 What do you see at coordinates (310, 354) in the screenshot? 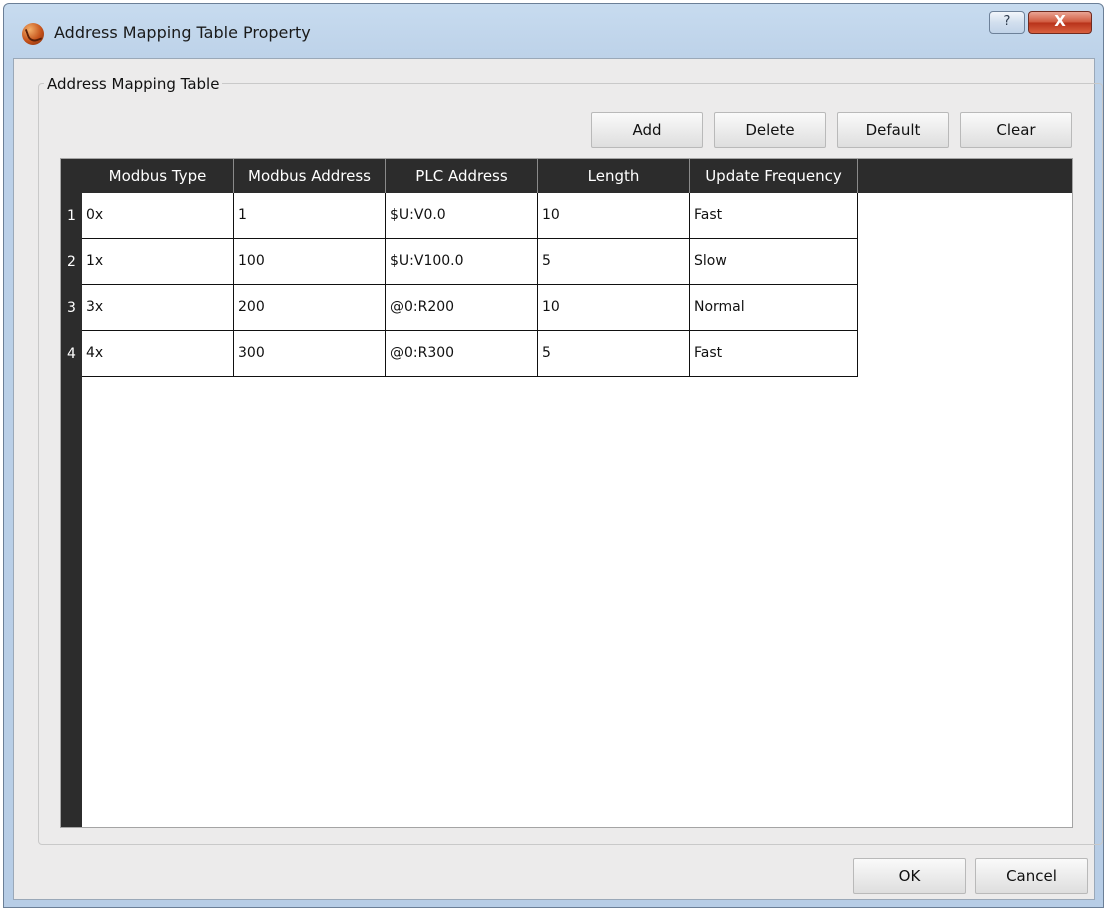
I see `table-cell-modbus-address: 300` at bounding box center [310, 354].